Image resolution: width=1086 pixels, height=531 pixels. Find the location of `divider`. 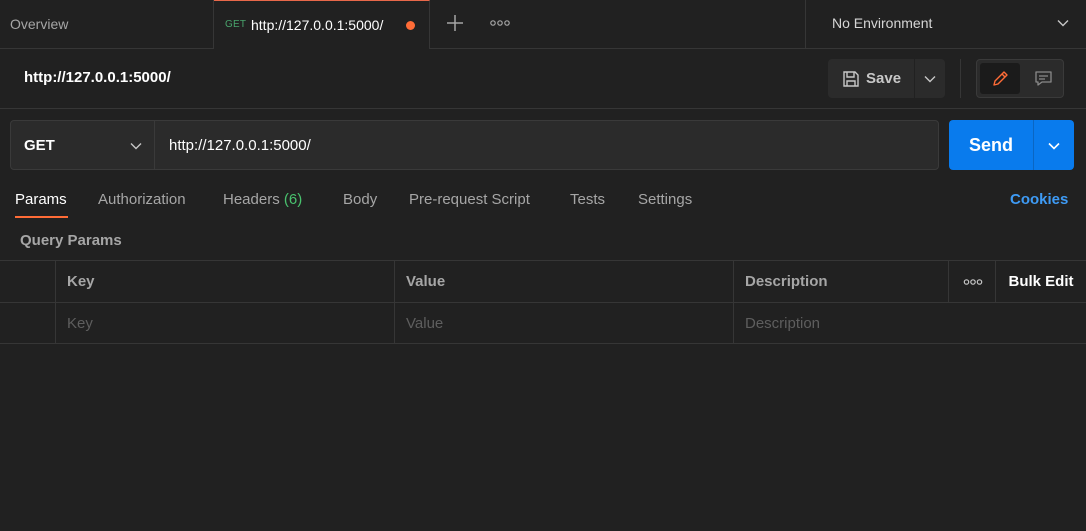

divider is located at coordinates (960, 78).